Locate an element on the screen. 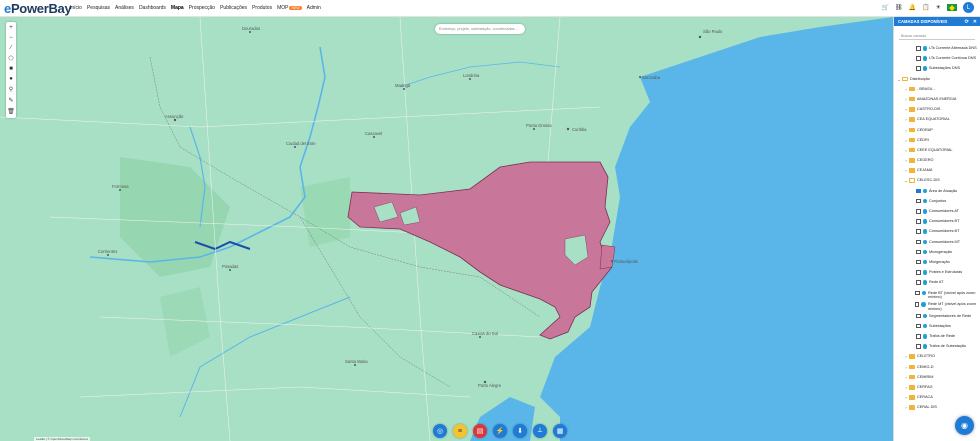 This screenshot has height=441, width=980. folder-row: › CEJAMA is located at coordinates (937, 171).